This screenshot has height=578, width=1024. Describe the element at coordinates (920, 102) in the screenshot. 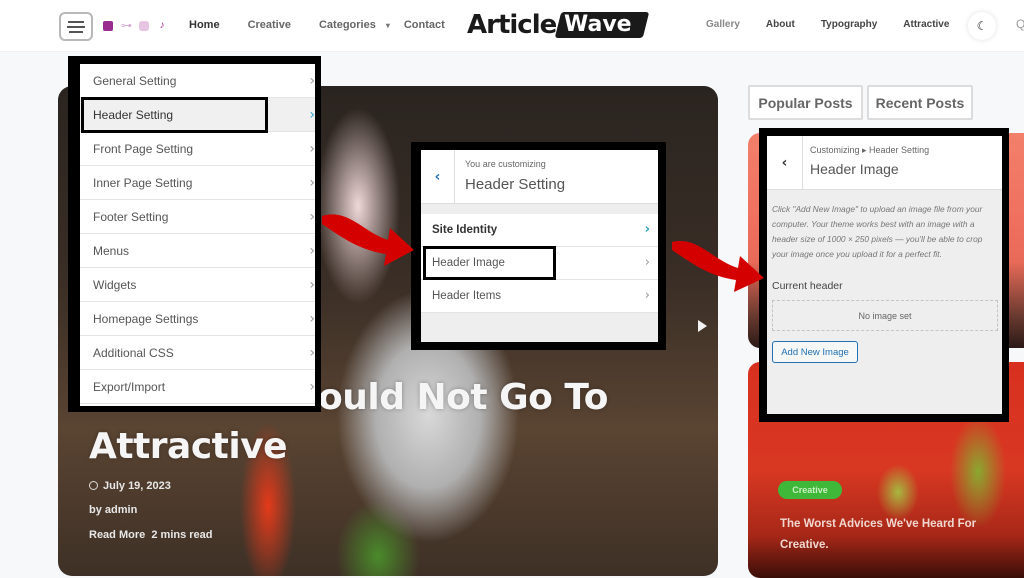

I see `tab-recent-posts: Recent Posts` at that location.